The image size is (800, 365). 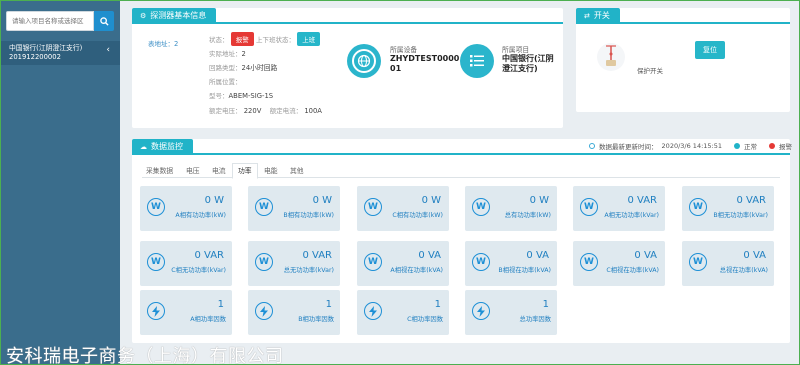 I want to click on clock-icon, so click(x=592, y=146).